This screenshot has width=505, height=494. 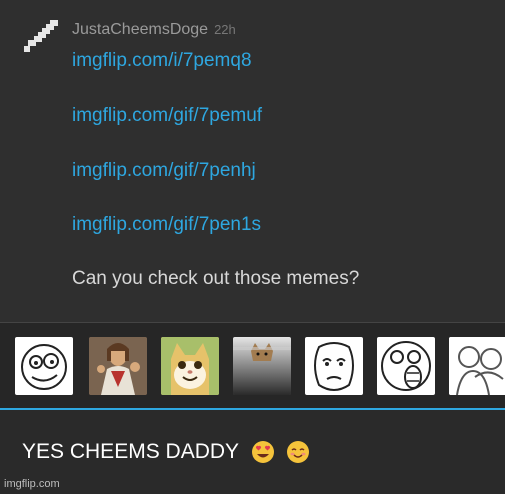 I want to click on imgflip-watermark: imgflip.com, so click(x=32, y=484).